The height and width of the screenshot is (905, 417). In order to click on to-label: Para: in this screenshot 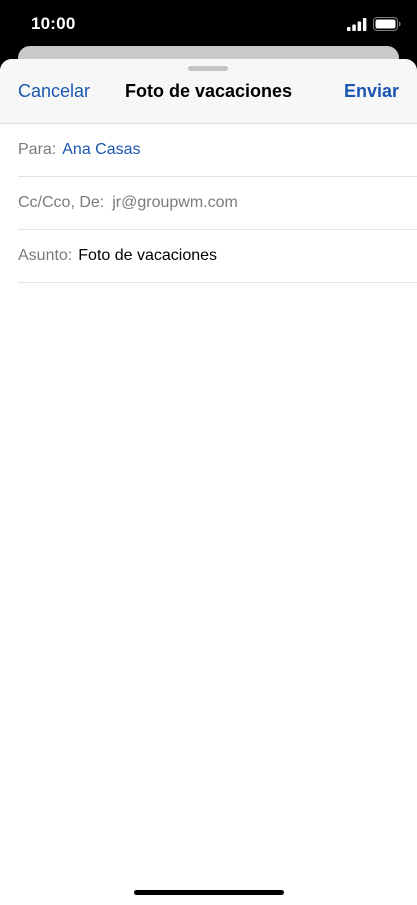, I will do `click(37, 149)`.